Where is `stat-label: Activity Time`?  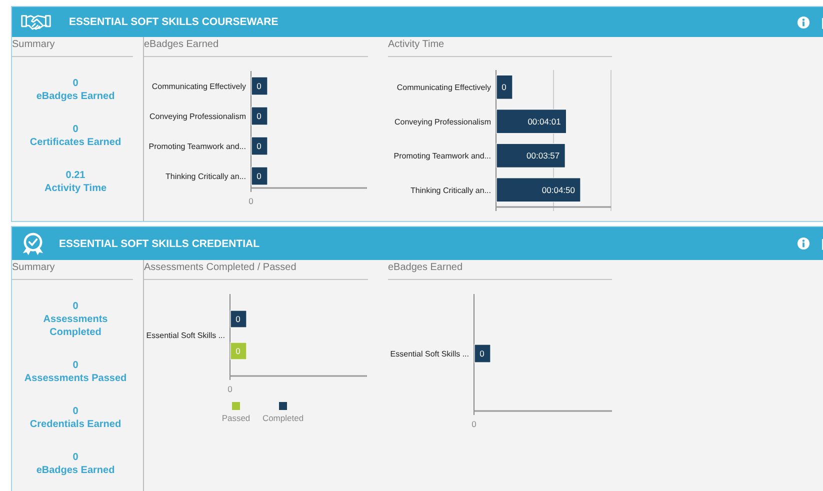
stat-label: Activity Time is located at coordinates (75, 188).